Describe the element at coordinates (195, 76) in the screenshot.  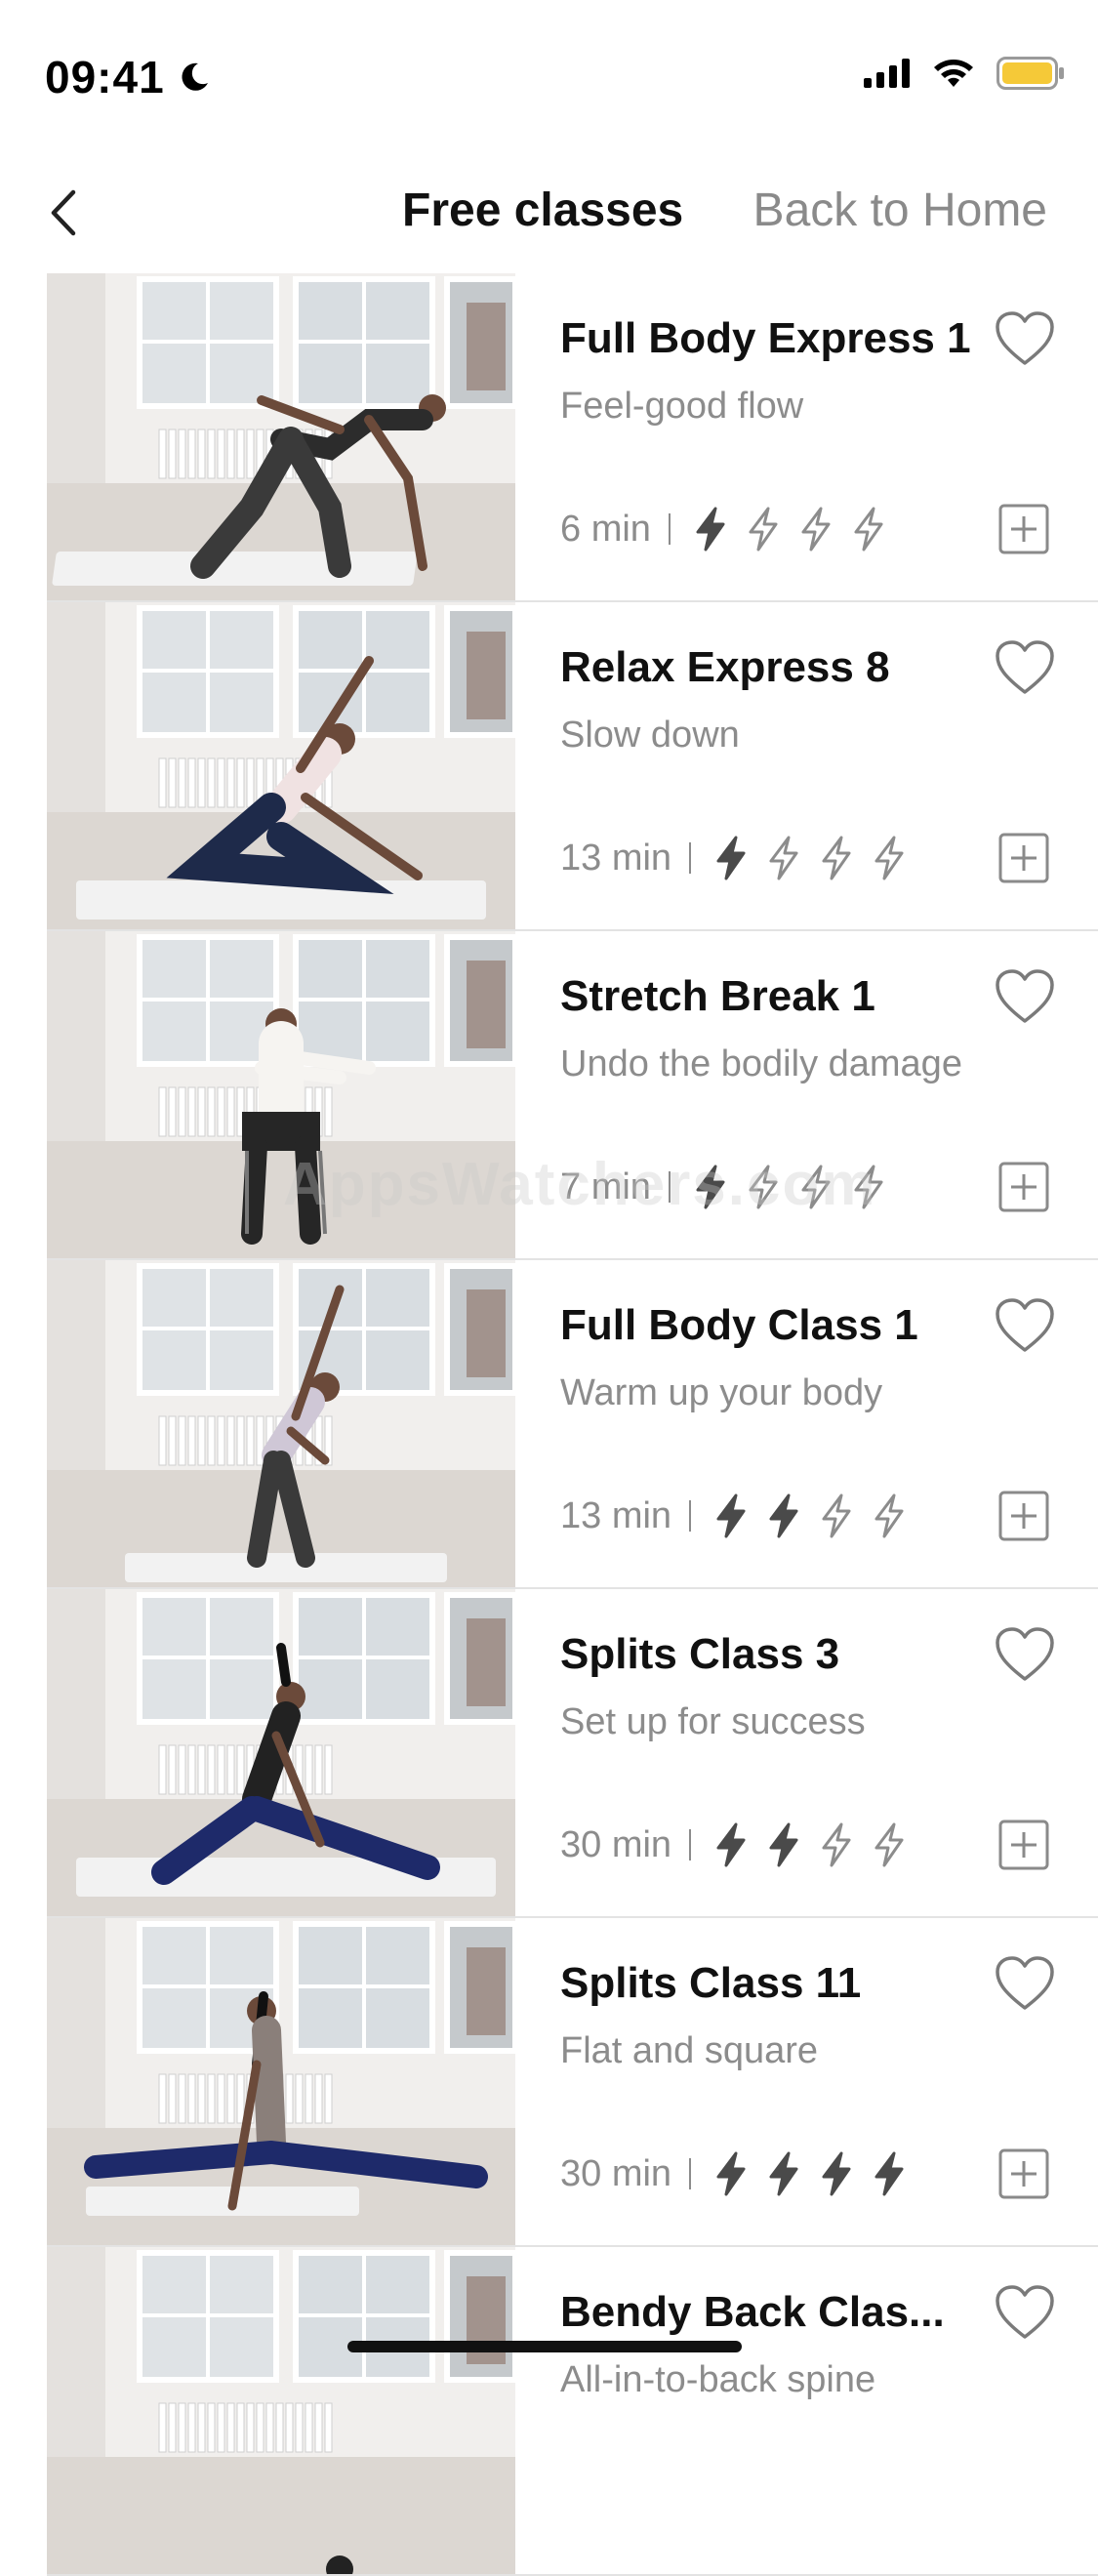
I see `moon-icon` at that location.